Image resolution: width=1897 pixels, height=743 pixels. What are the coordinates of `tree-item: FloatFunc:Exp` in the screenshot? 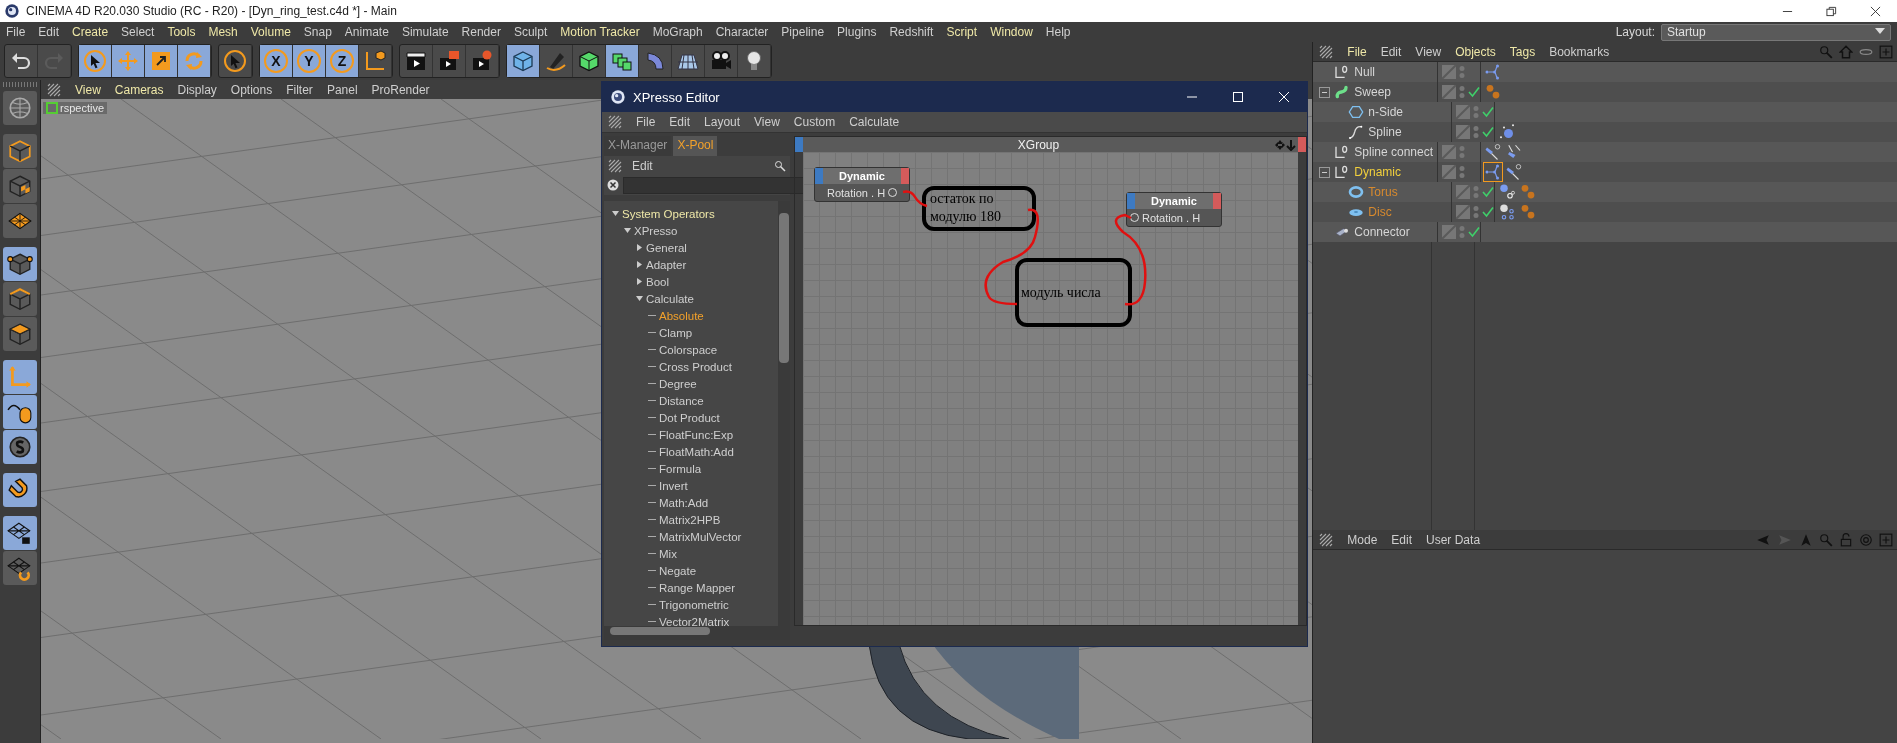 It's located at (696, 434).